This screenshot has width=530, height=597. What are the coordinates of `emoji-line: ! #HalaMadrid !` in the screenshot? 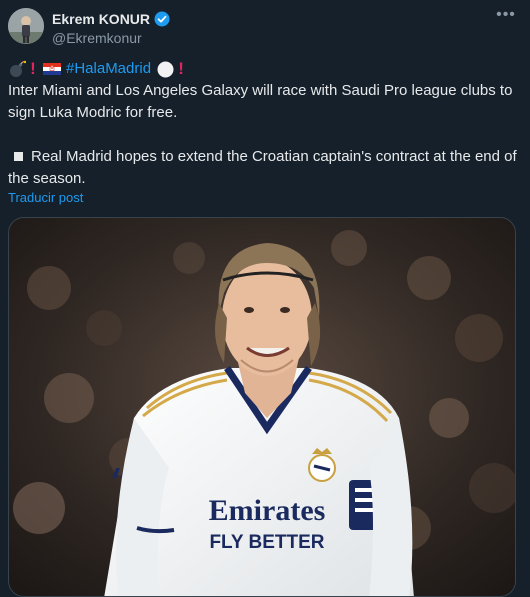 It's located at (263, 69).